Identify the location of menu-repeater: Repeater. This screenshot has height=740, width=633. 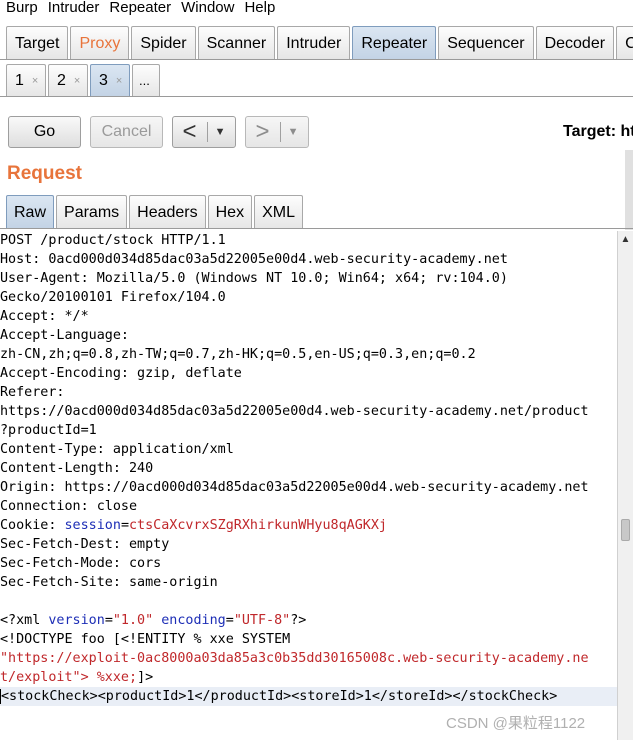
(140, 8).